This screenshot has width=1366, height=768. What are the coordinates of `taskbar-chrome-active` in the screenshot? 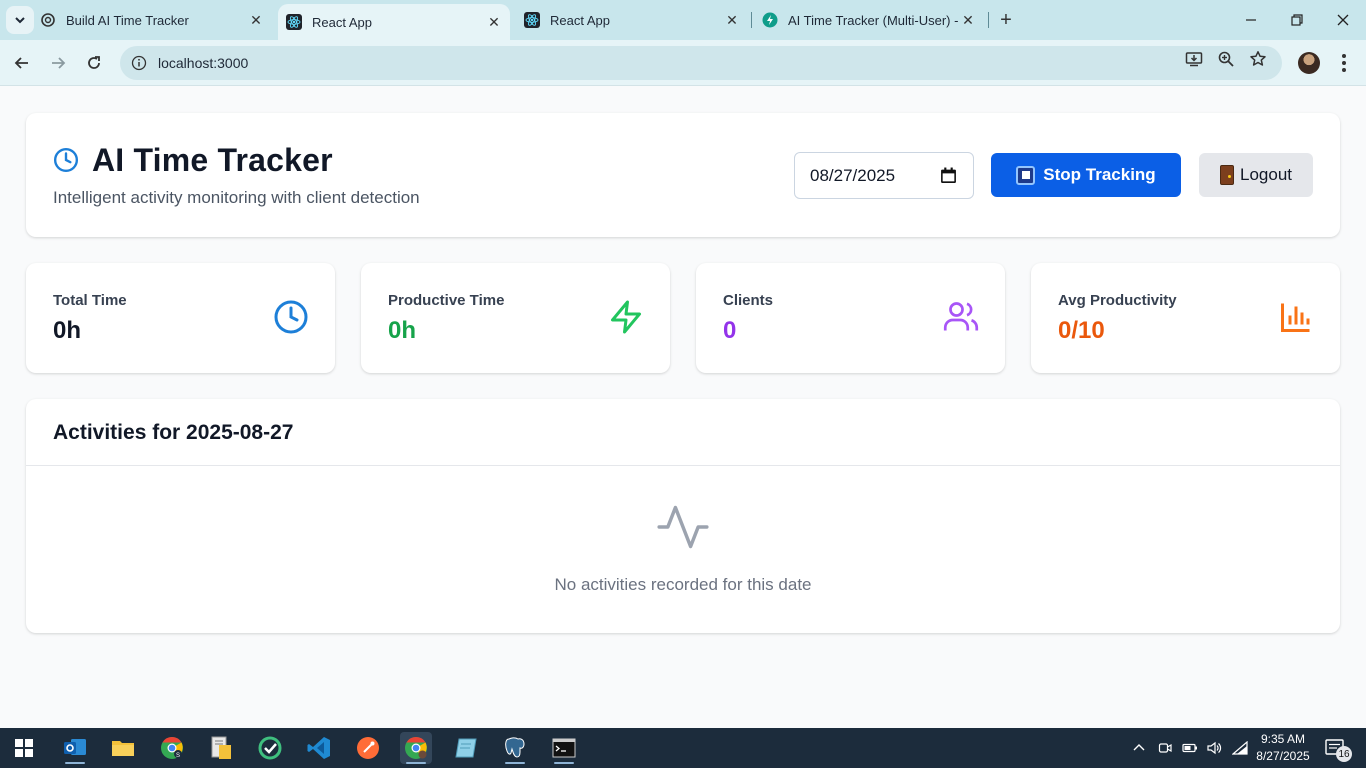 It's located at (416, 748).